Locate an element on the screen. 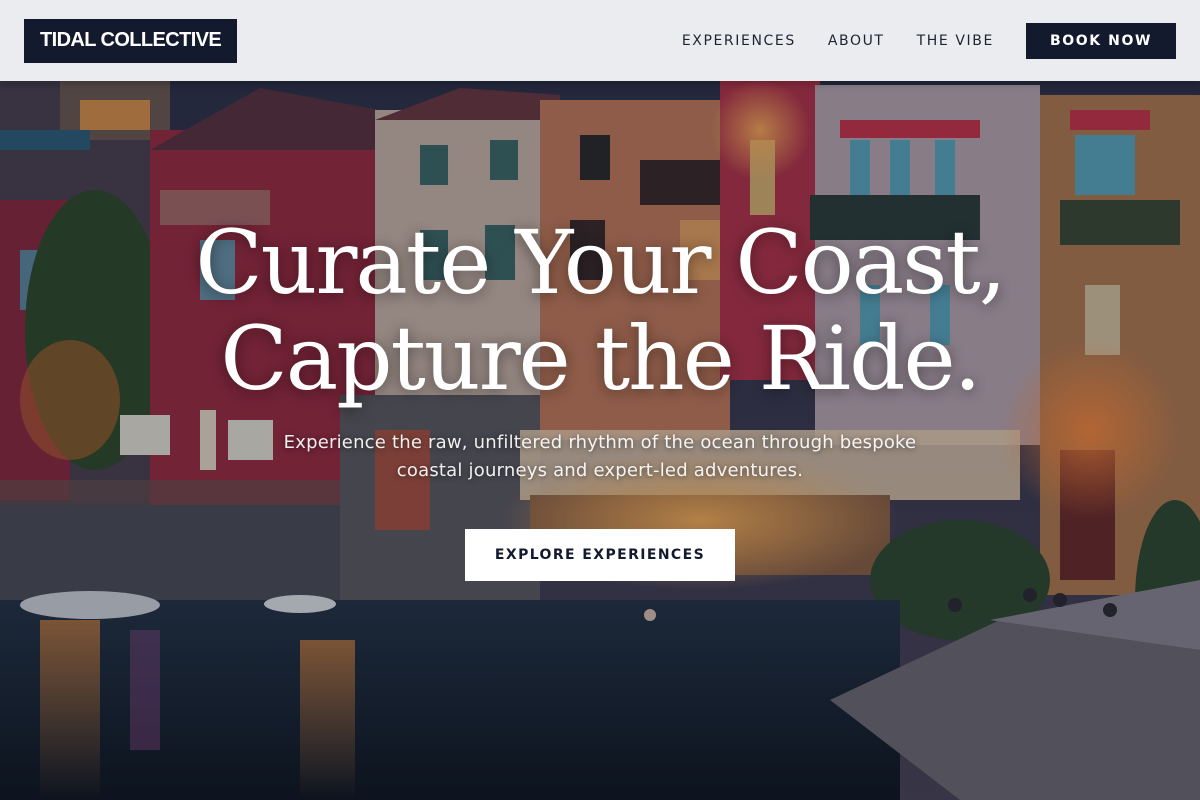 This screenshot has height=800, width=1200. hero-headline-line-2: Capture the Ride. is located at coordinates (600, 358).